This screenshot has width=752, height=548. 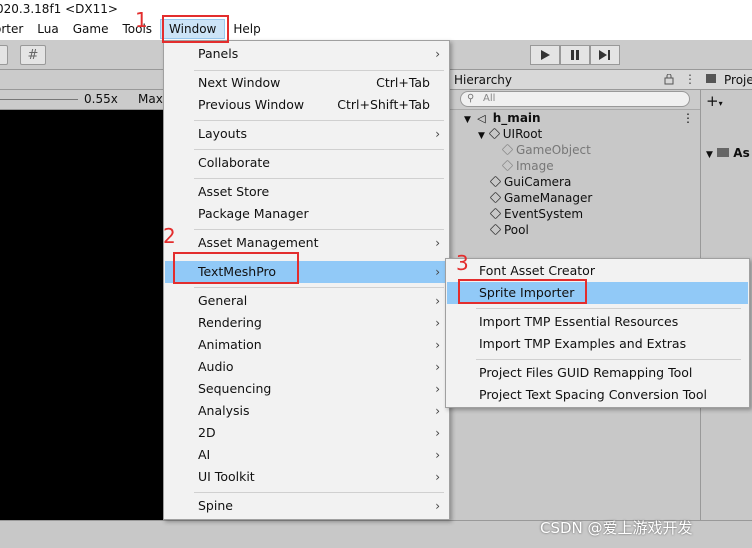 I want to click on chevron-down-icon: ▾, so click(x=720, y=103).